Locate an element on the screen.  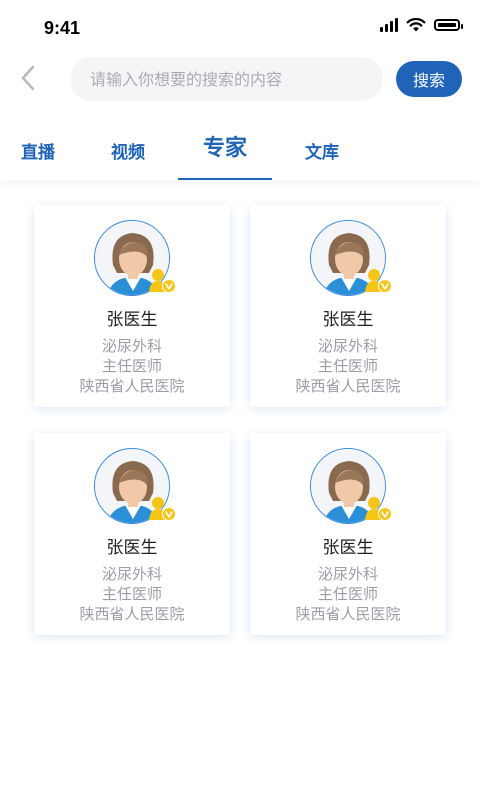
back-button is located at coordinates (28, 78).